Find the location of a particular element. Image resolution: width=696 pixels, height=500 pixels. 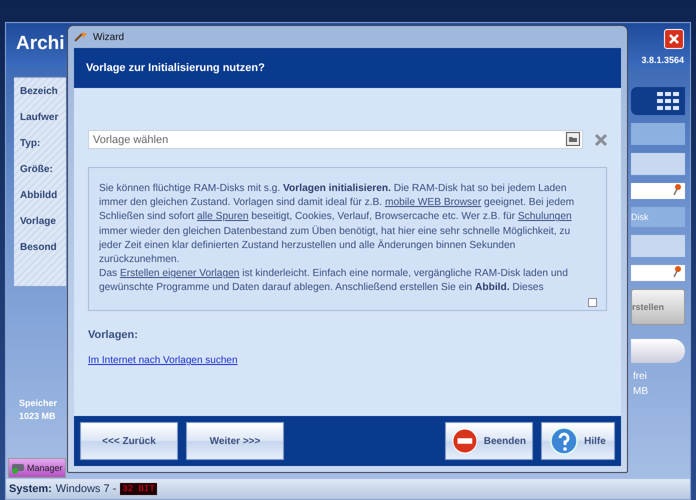

quit-button: Beenden is located at coordinates (489, 441).